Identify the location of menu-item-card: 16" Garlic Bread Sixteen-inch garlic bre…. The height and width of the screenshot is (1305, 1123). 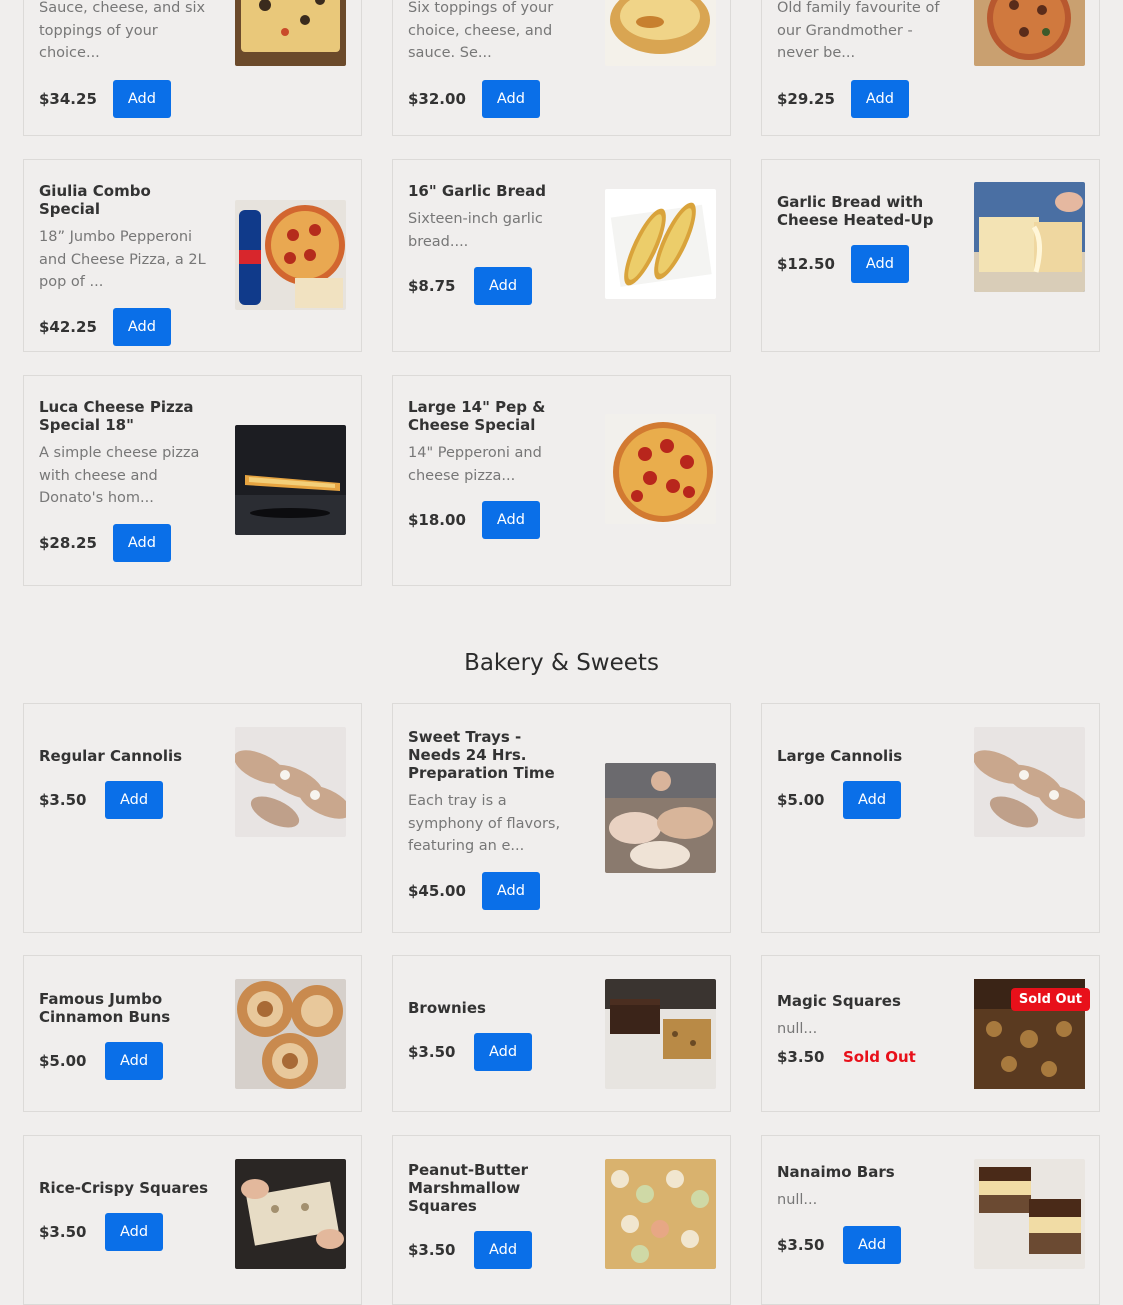
(561, 255).